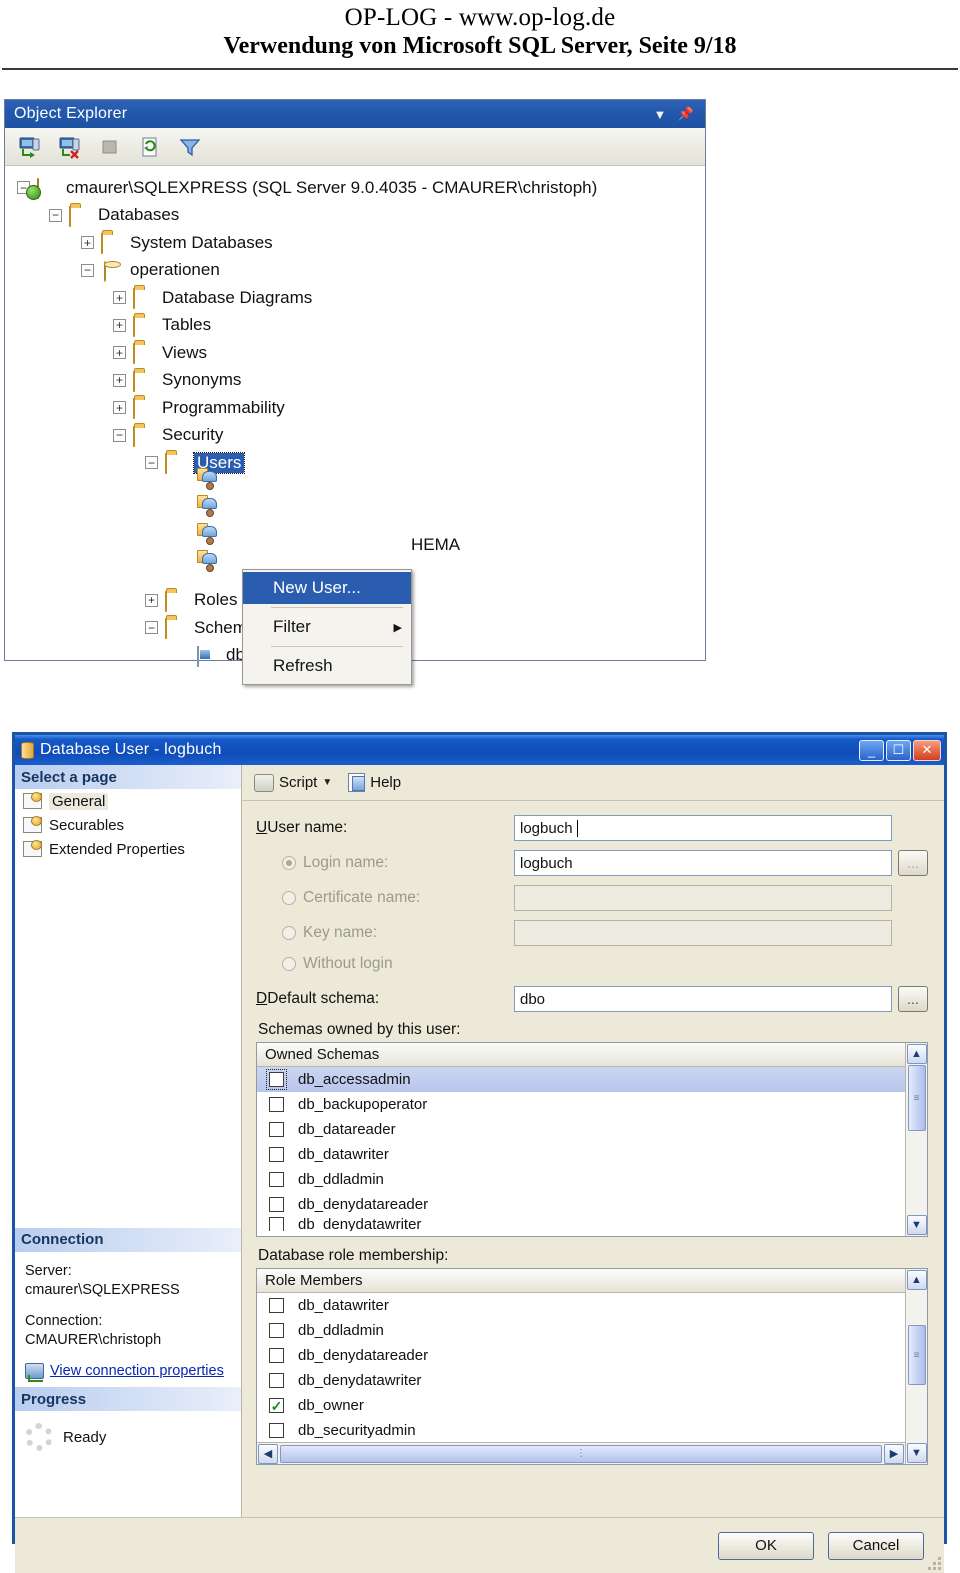 The width and height of the screenshot is (960, 1573). What do you see at coordinates (355, 463) in the screenshot?
I see `tree-item-users: − Users` at bounding box center [355, 463].